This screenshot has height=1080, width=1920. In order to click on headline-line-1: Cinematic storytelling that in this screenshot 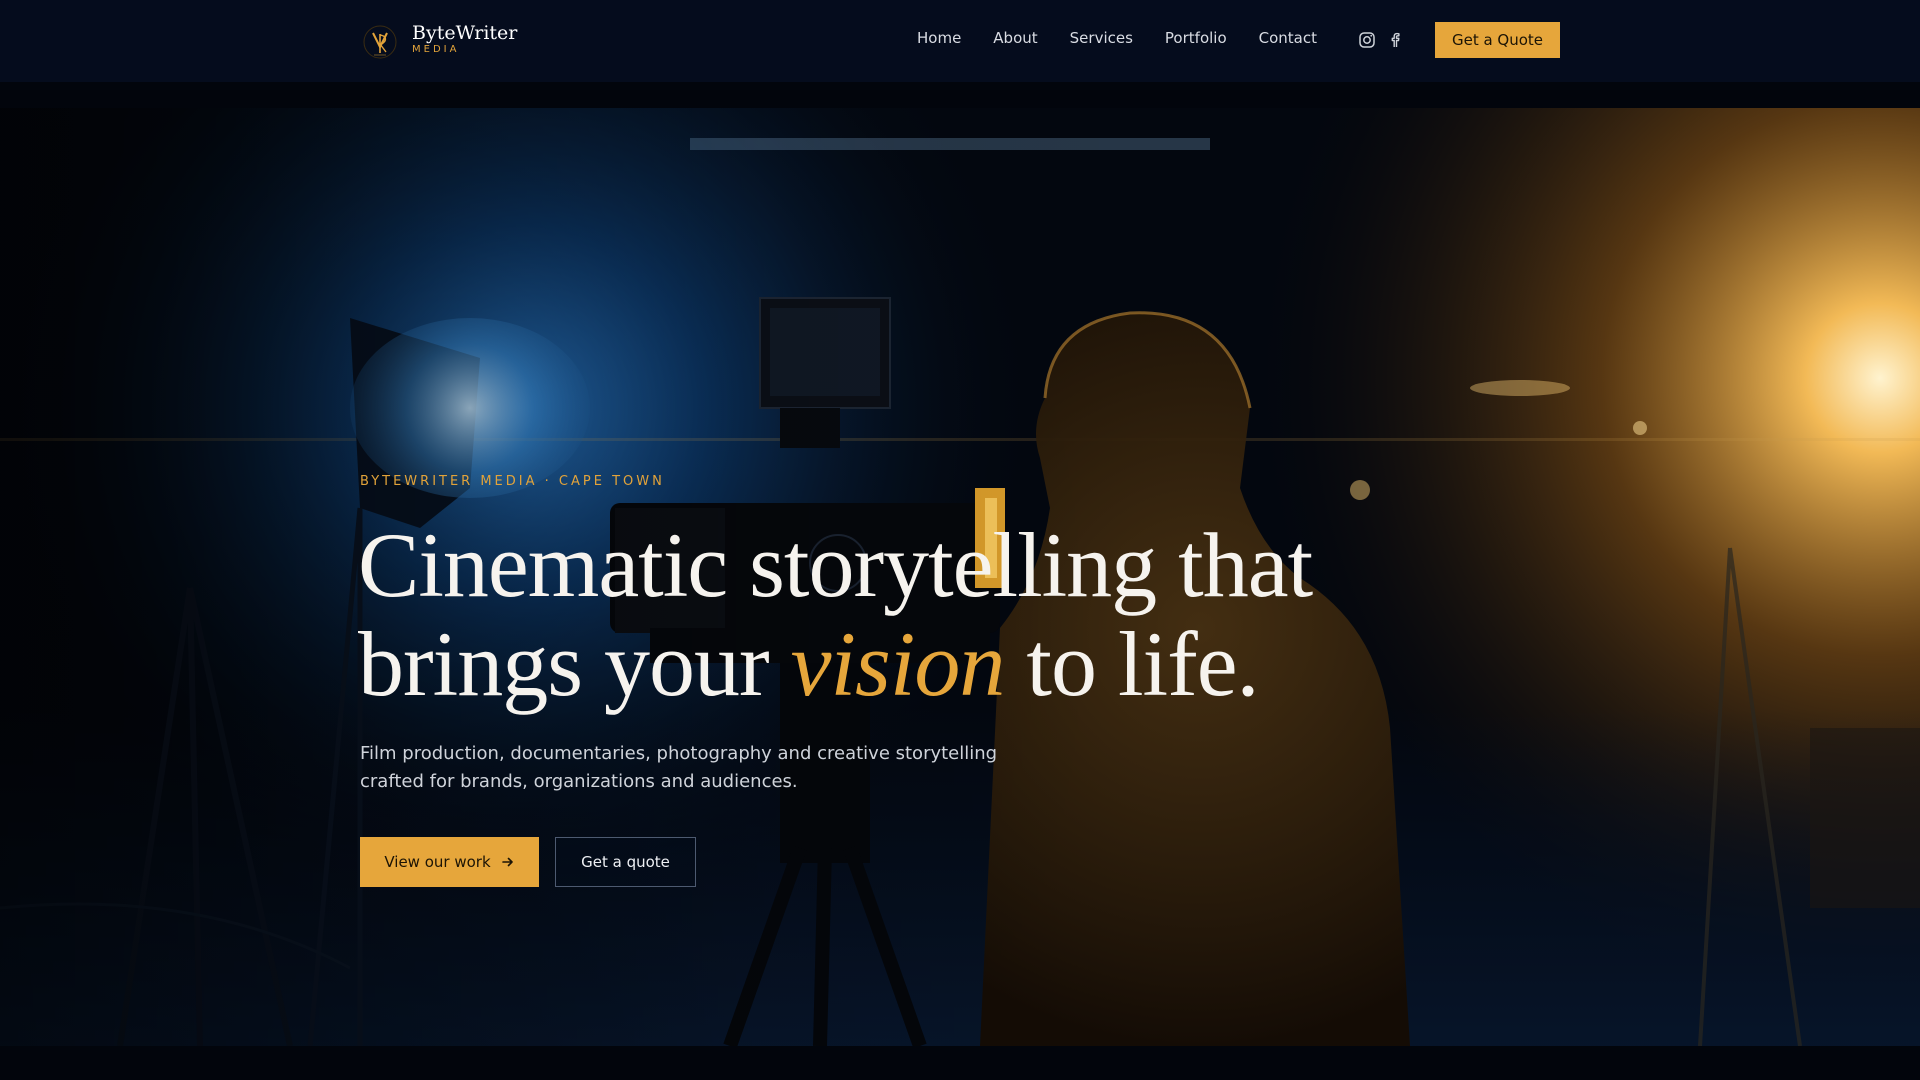, I will do `click(835, 565)`.